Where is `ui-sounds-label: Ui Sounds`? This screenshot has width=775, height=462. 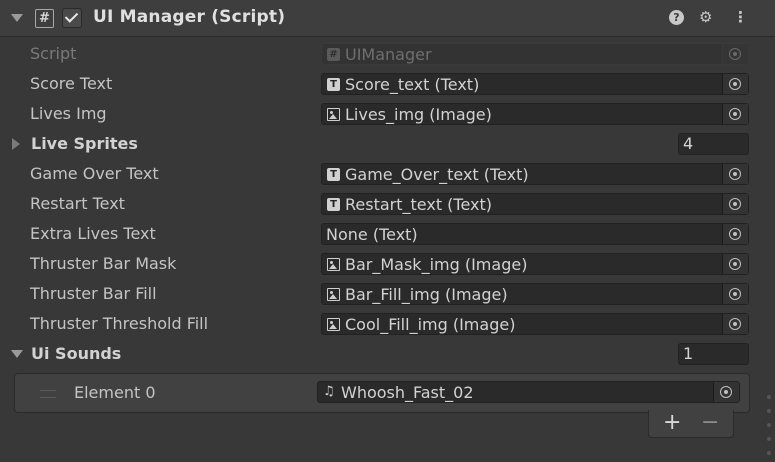 ui-sounds-label: Ui Sounds is located at coordinates (76, 353).